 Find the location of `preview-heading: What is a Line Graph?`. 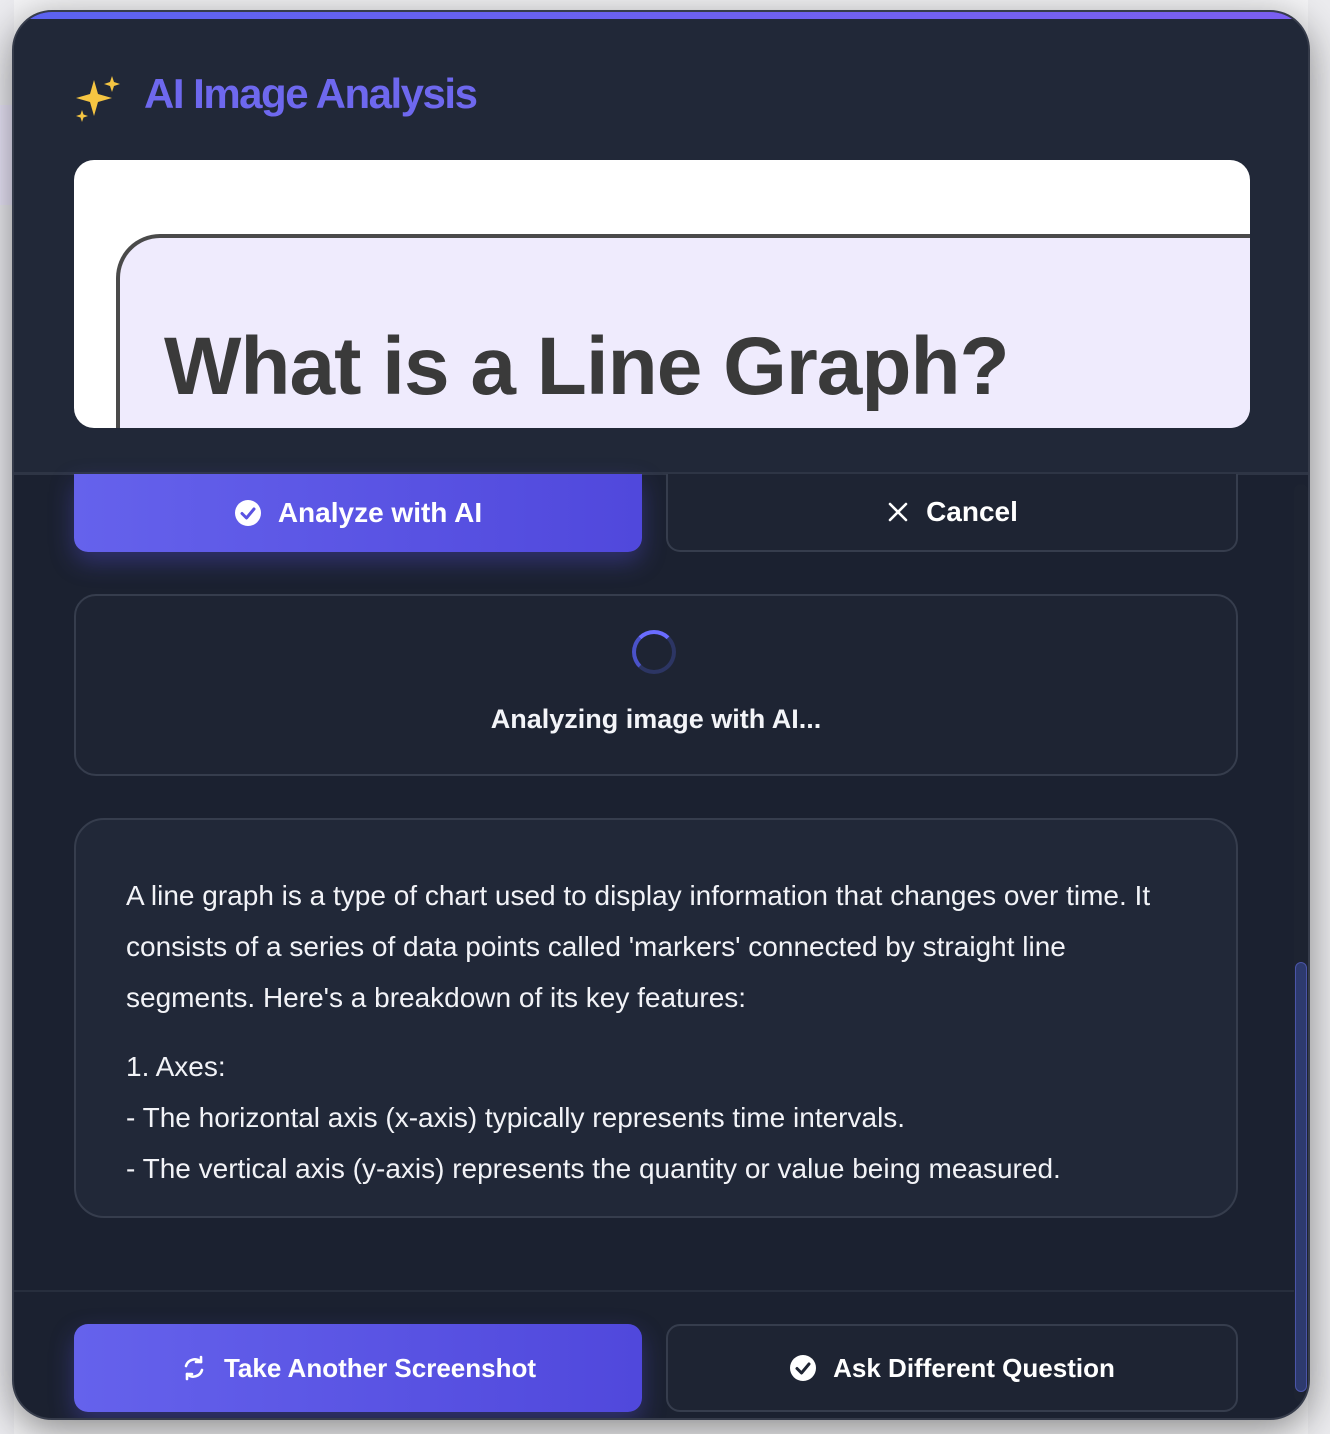

preview-heading: What is a Line Graph? is located at coordinates (587, 366).